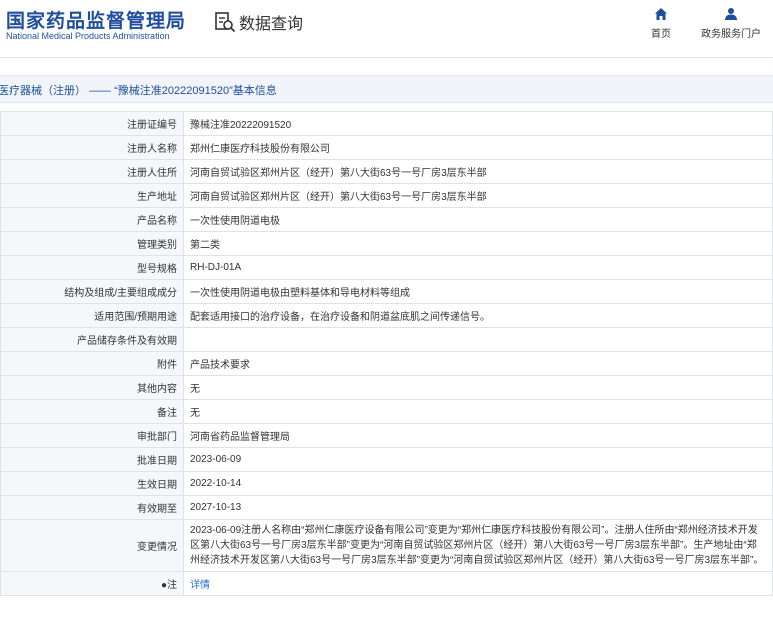 The width and height of the screenshot is (773, 619). I want to click on row-label: 结构及组成/主要组成成分, so click(92, 291).